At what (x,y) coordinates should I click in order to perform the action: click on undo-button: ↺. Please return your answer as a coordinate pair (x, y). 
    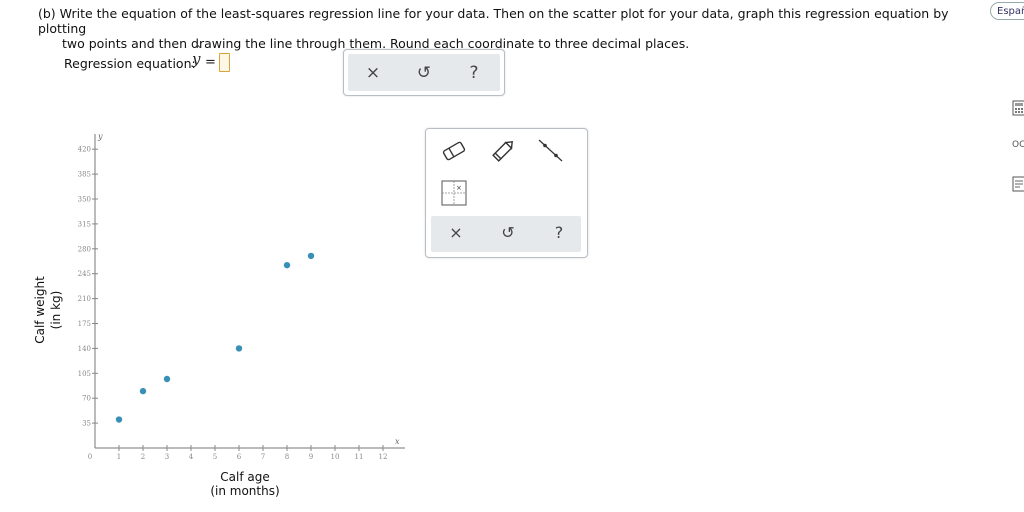
    Looking at the image, I should click on (424, 73).